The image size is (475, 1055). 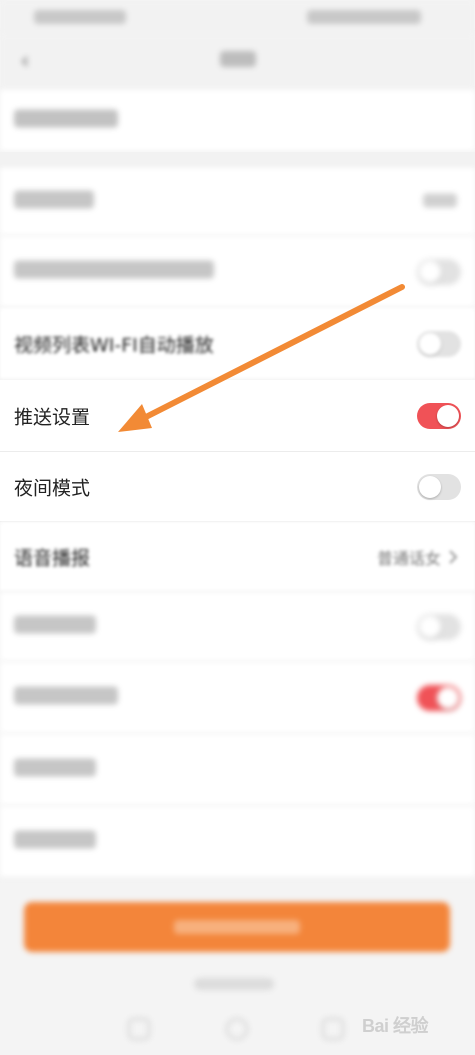 What do you see at coordinates (364, 17) in the screenshot?
I see `status-bar-right` at bounding box center [364, 17].